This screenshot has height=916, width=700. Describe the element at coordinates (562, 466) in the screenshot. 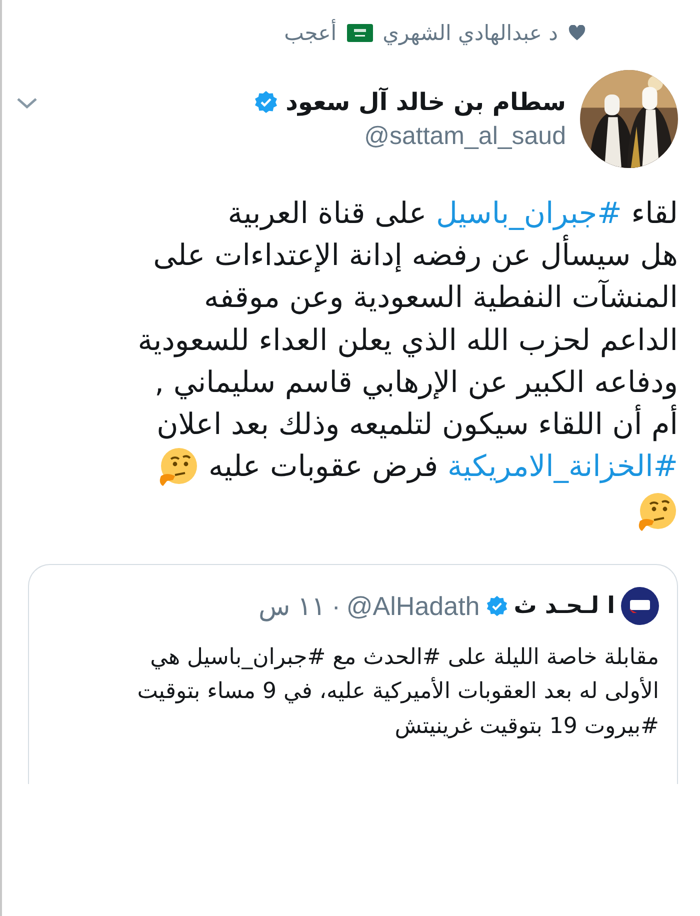

I see `hashtag-link: #الخزانة_الامريكية` at that location.